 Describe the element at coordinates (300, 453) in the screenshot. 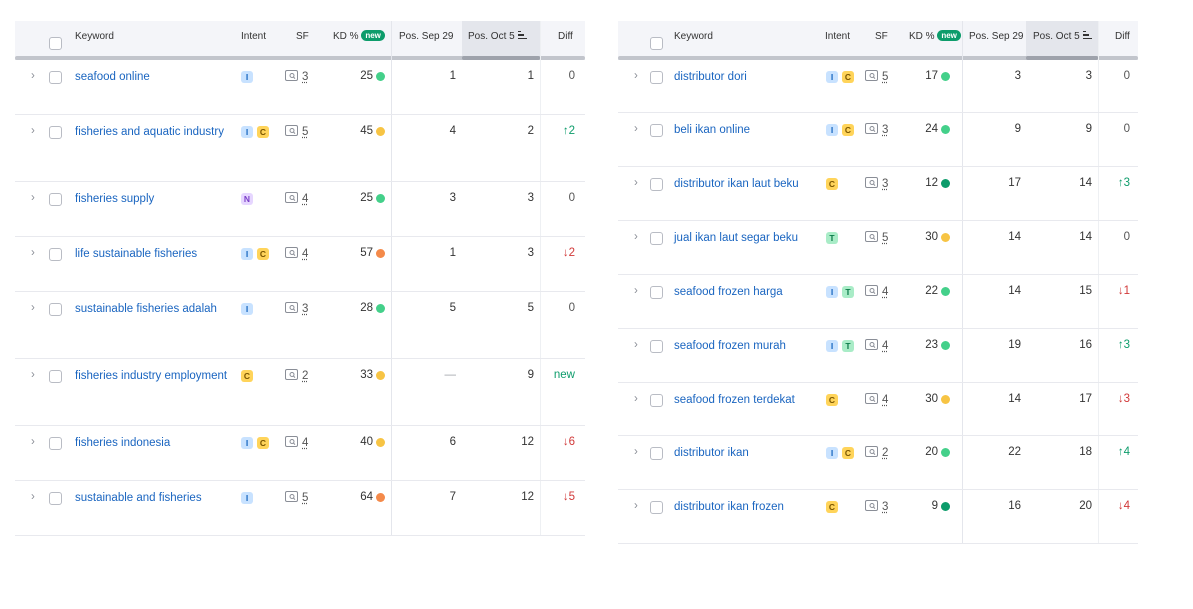

I see `table-row: › fisheries indonesia I C 4 40 6 12 ↓6` at that location.